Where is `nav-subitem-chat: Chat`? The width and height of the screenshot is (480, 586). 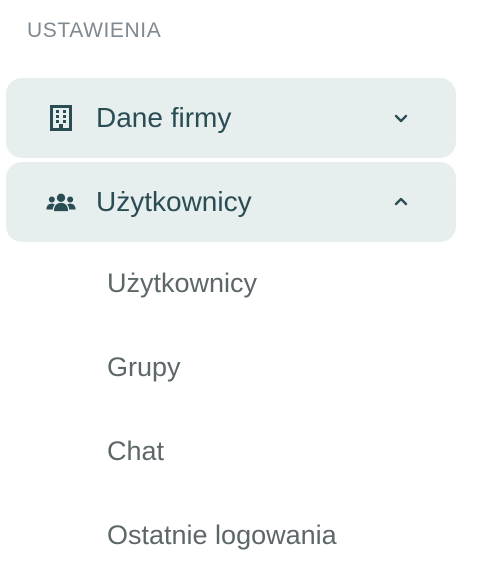 nav-subitem-chat: Chat is located at coordinates (135, 451).